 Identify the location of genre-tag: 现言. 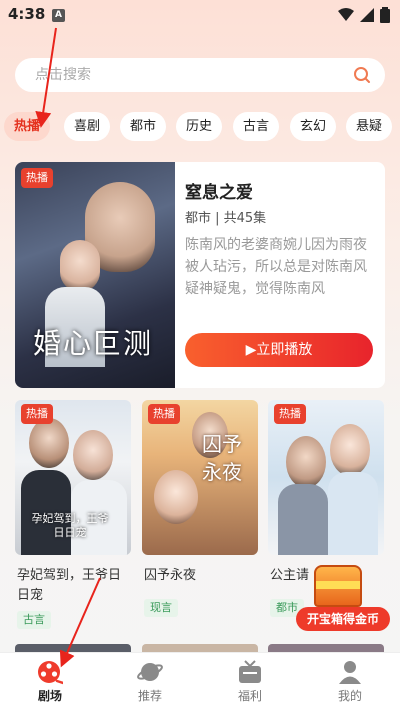
(161, 608).